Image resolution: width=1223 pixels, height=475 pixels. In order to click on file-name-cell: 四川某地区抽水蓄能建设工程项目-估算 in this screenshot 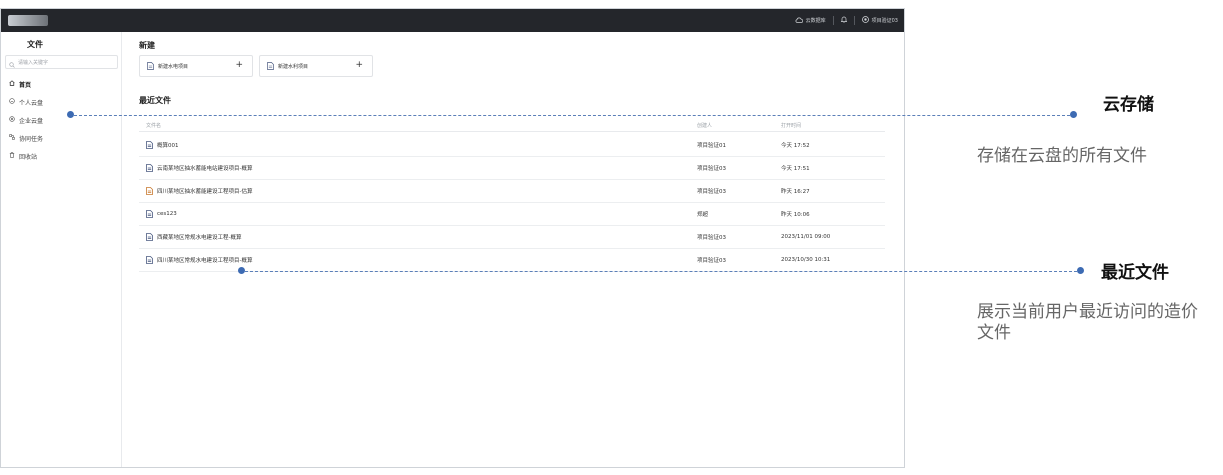, I will do `click(199, 191)`.